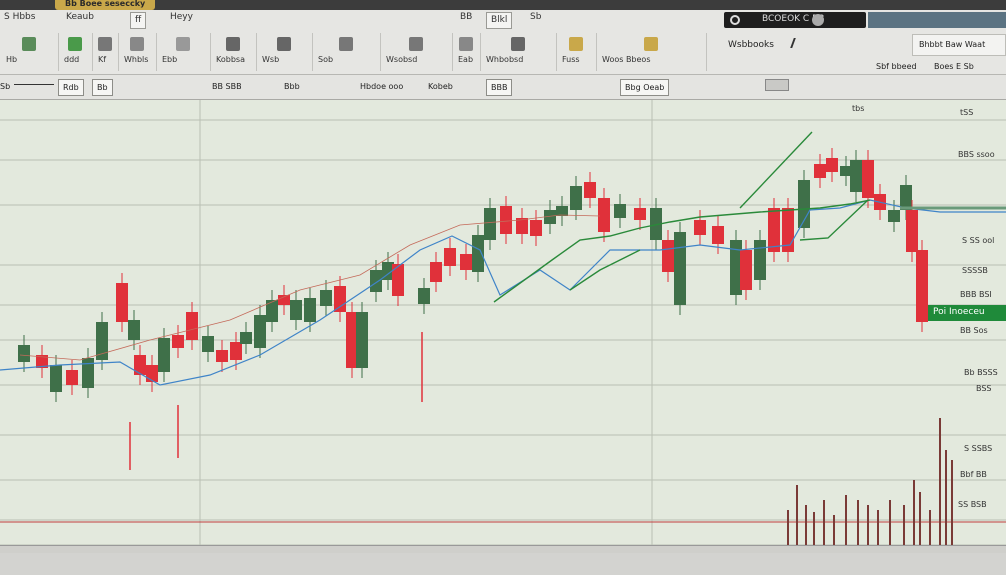 This screenshot has width=1006, height=575. I want to click on ribbon-group-label: Whbls, so click(136, 59).